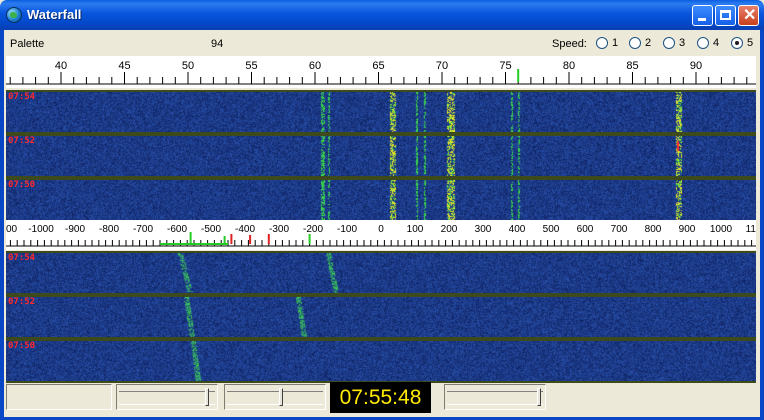  Describe the element at coordinates (124, 66) in the screenshot. I see `ruler-label: 45` at that location.